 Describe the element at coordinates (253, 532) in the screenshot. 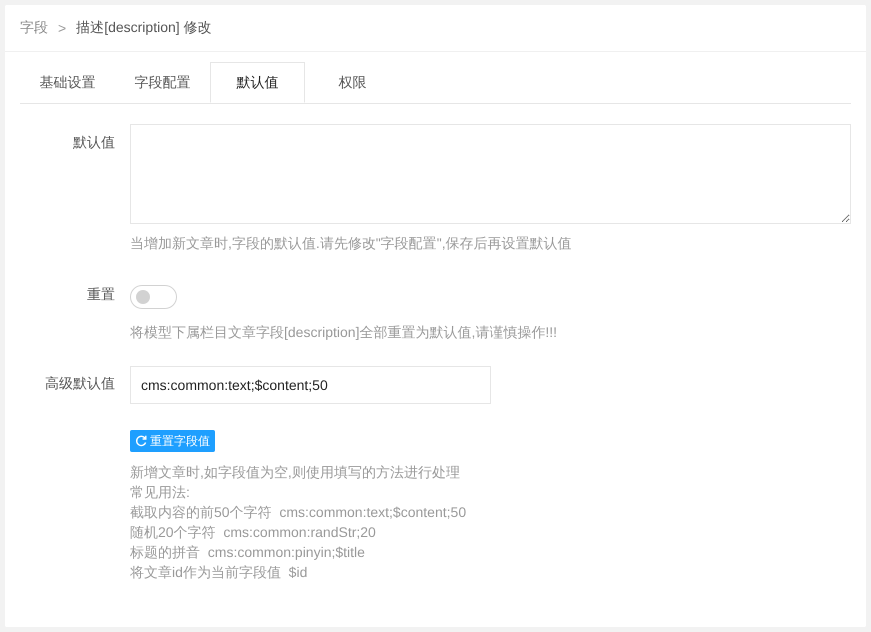

I see `help-text: 随机20个字符 cms:common:randStr;20` at that location.